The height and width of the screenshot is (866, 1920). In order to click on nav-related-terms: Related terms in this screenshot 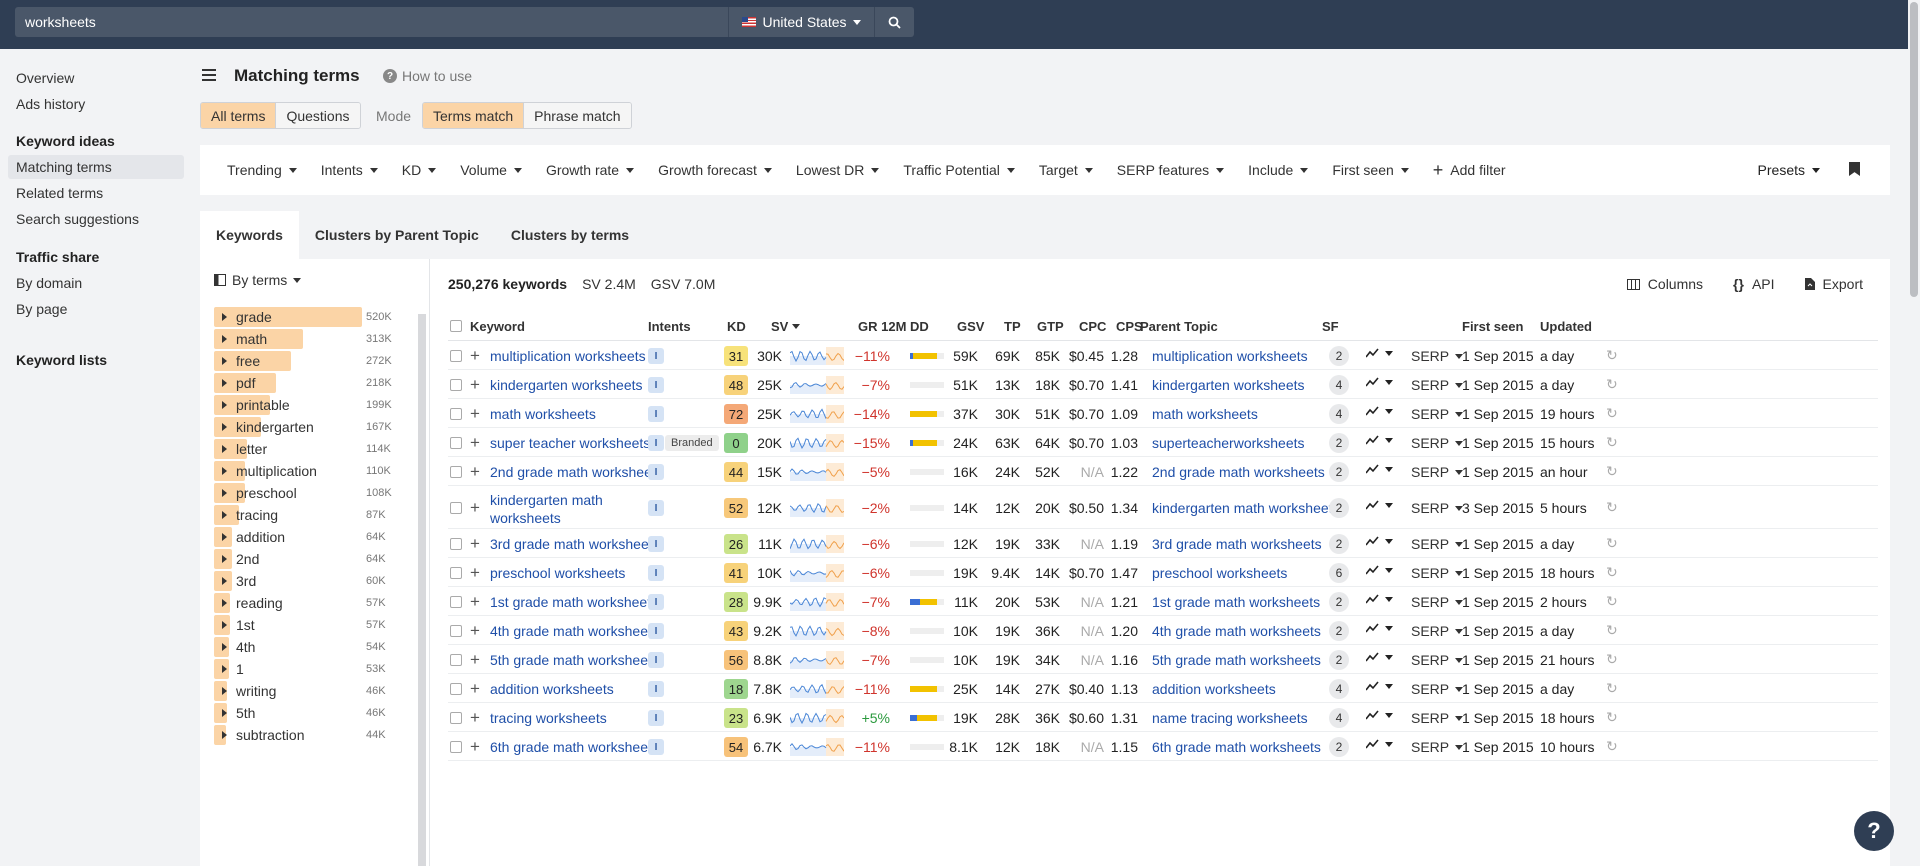, I will do `click(96, 193)`.